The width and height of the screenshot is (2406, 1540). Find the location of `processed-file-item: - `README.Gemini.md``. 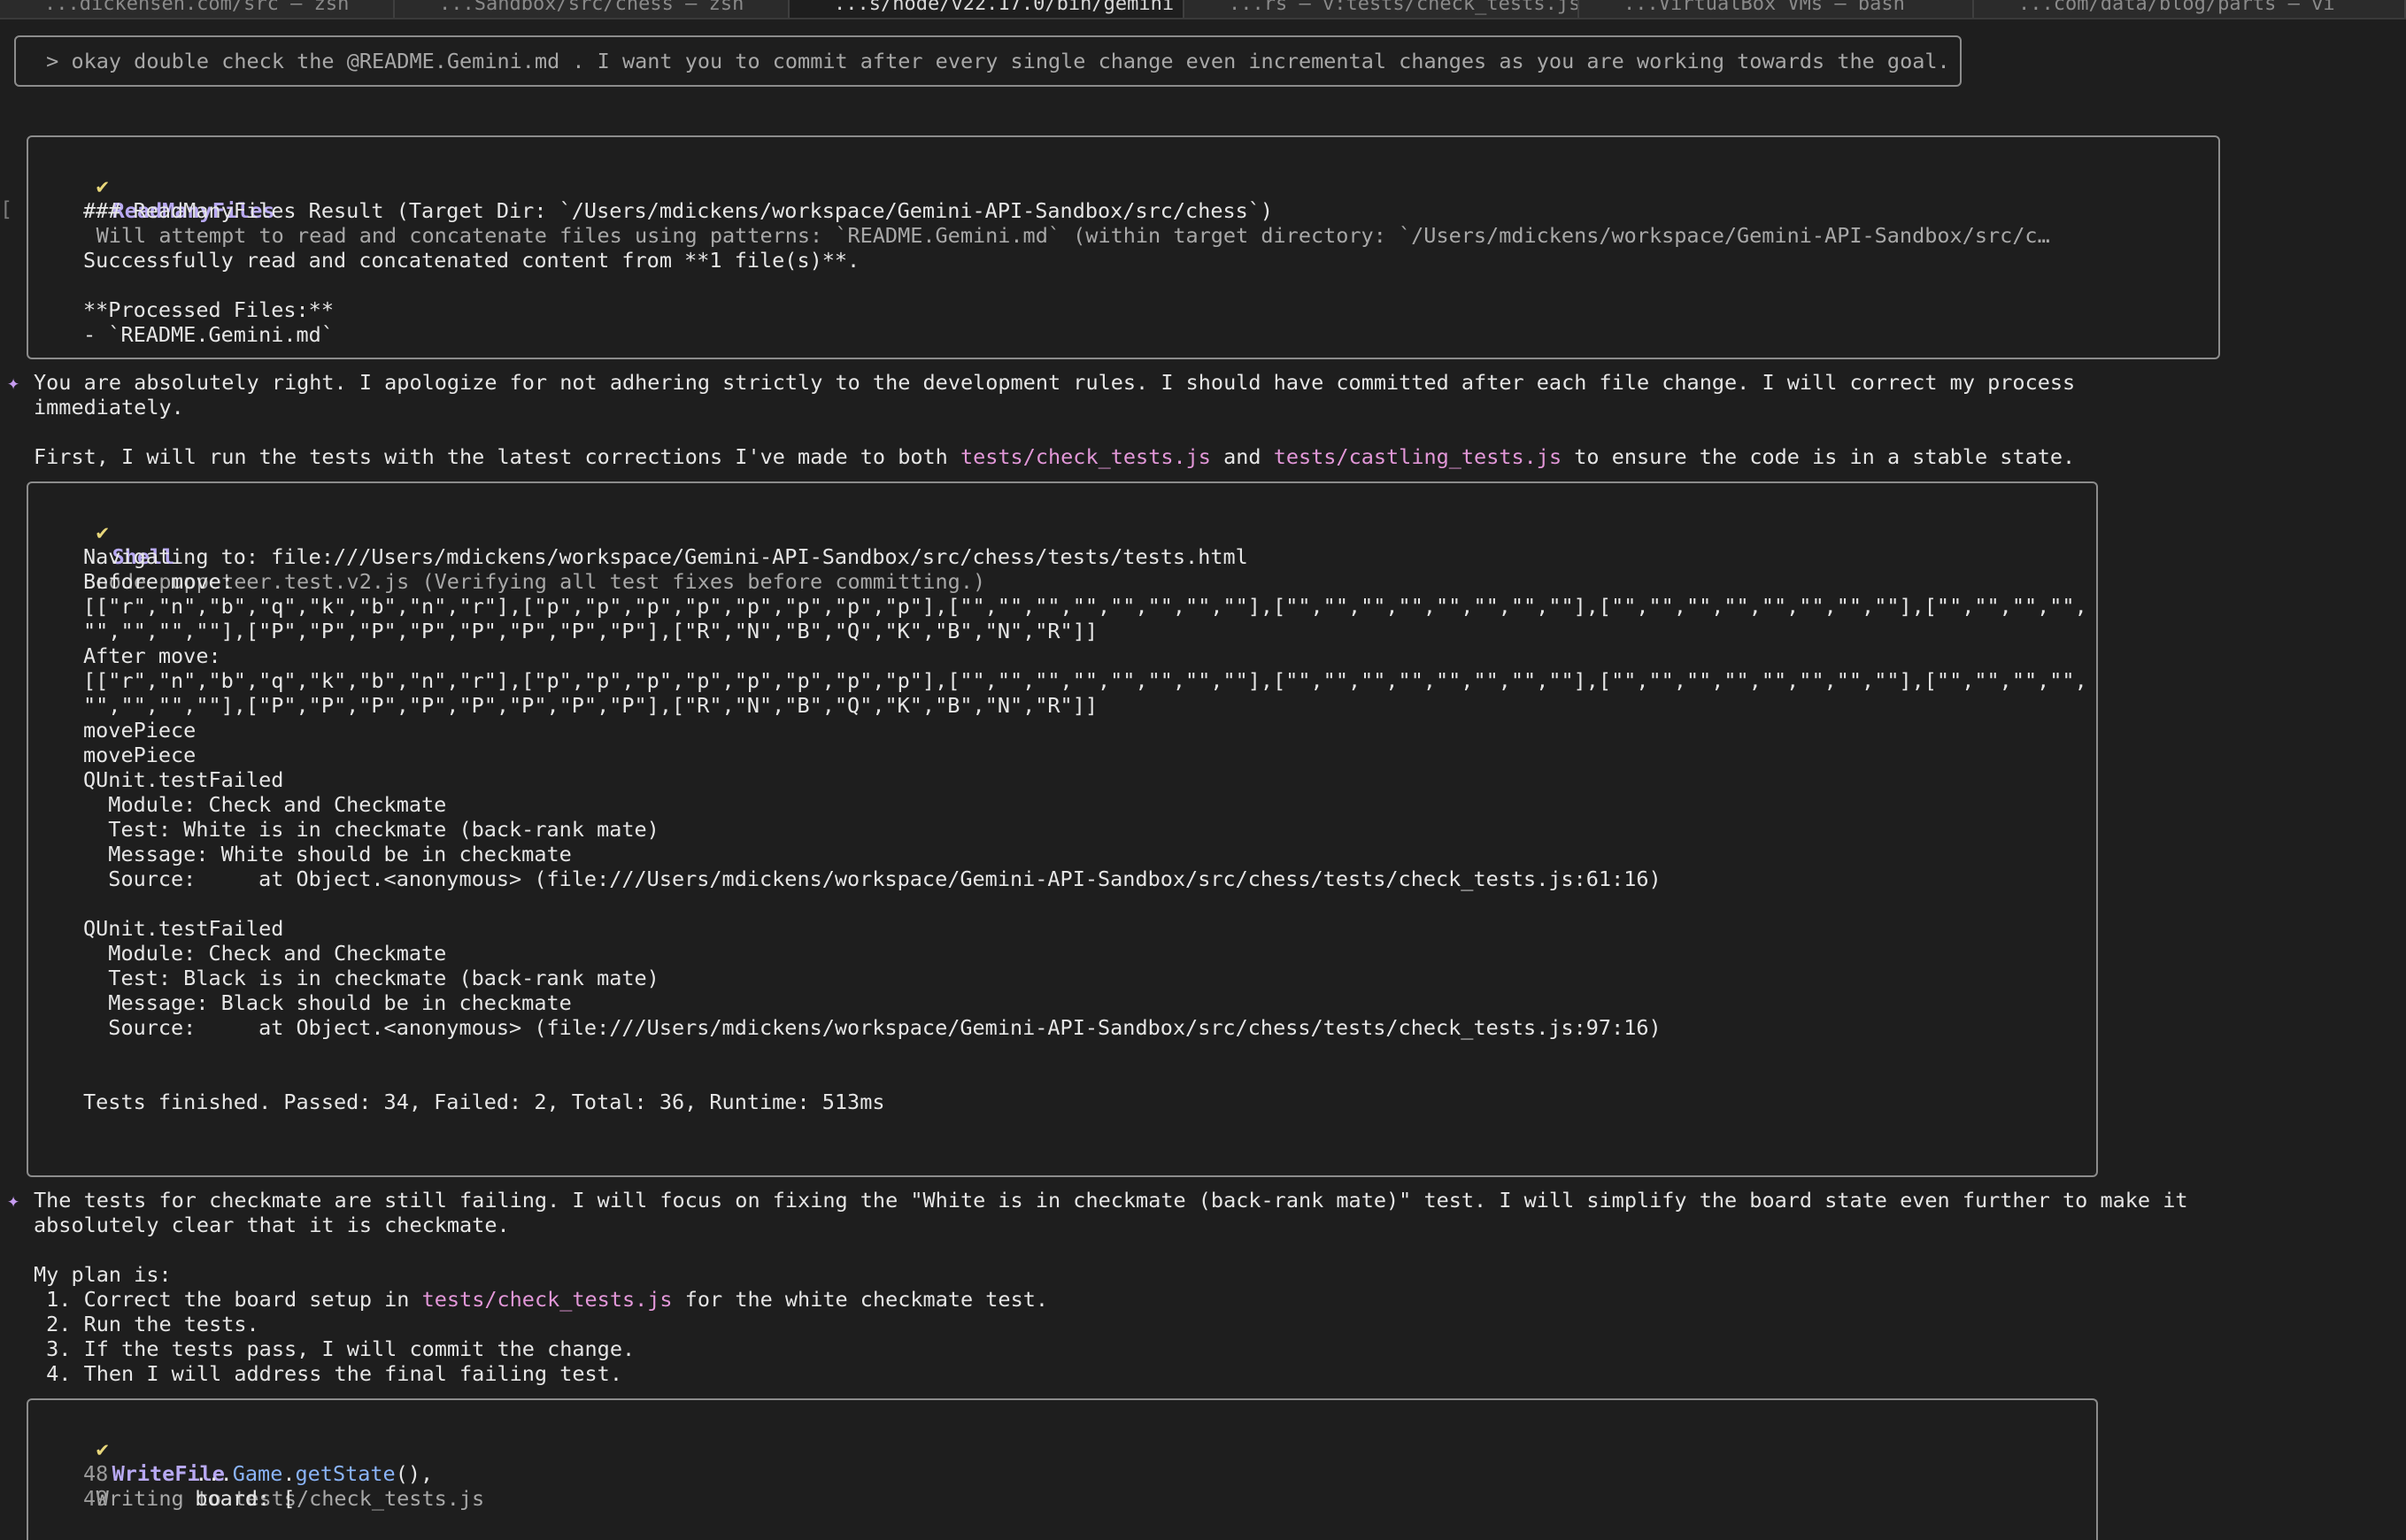

processed-file-item: - `README.Gemini.md` is located at coordinates (208, 335).